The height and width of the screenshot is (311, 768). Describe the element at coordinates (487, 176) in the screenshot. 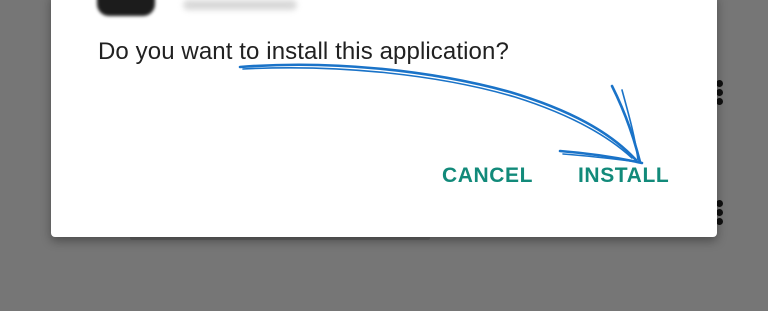

I see `cancel-button: CANCEL` at that location.